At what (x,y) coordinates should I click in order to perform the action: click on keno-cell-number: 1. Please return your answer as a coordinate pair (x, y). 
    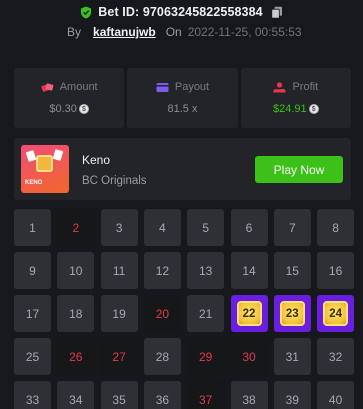
    Looking at the image, I should click on (32, 227).